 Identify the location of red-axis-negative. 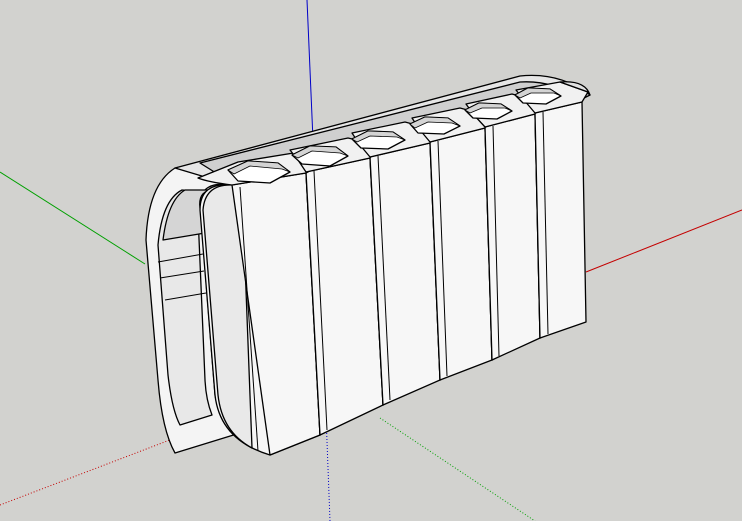
(88, 471).